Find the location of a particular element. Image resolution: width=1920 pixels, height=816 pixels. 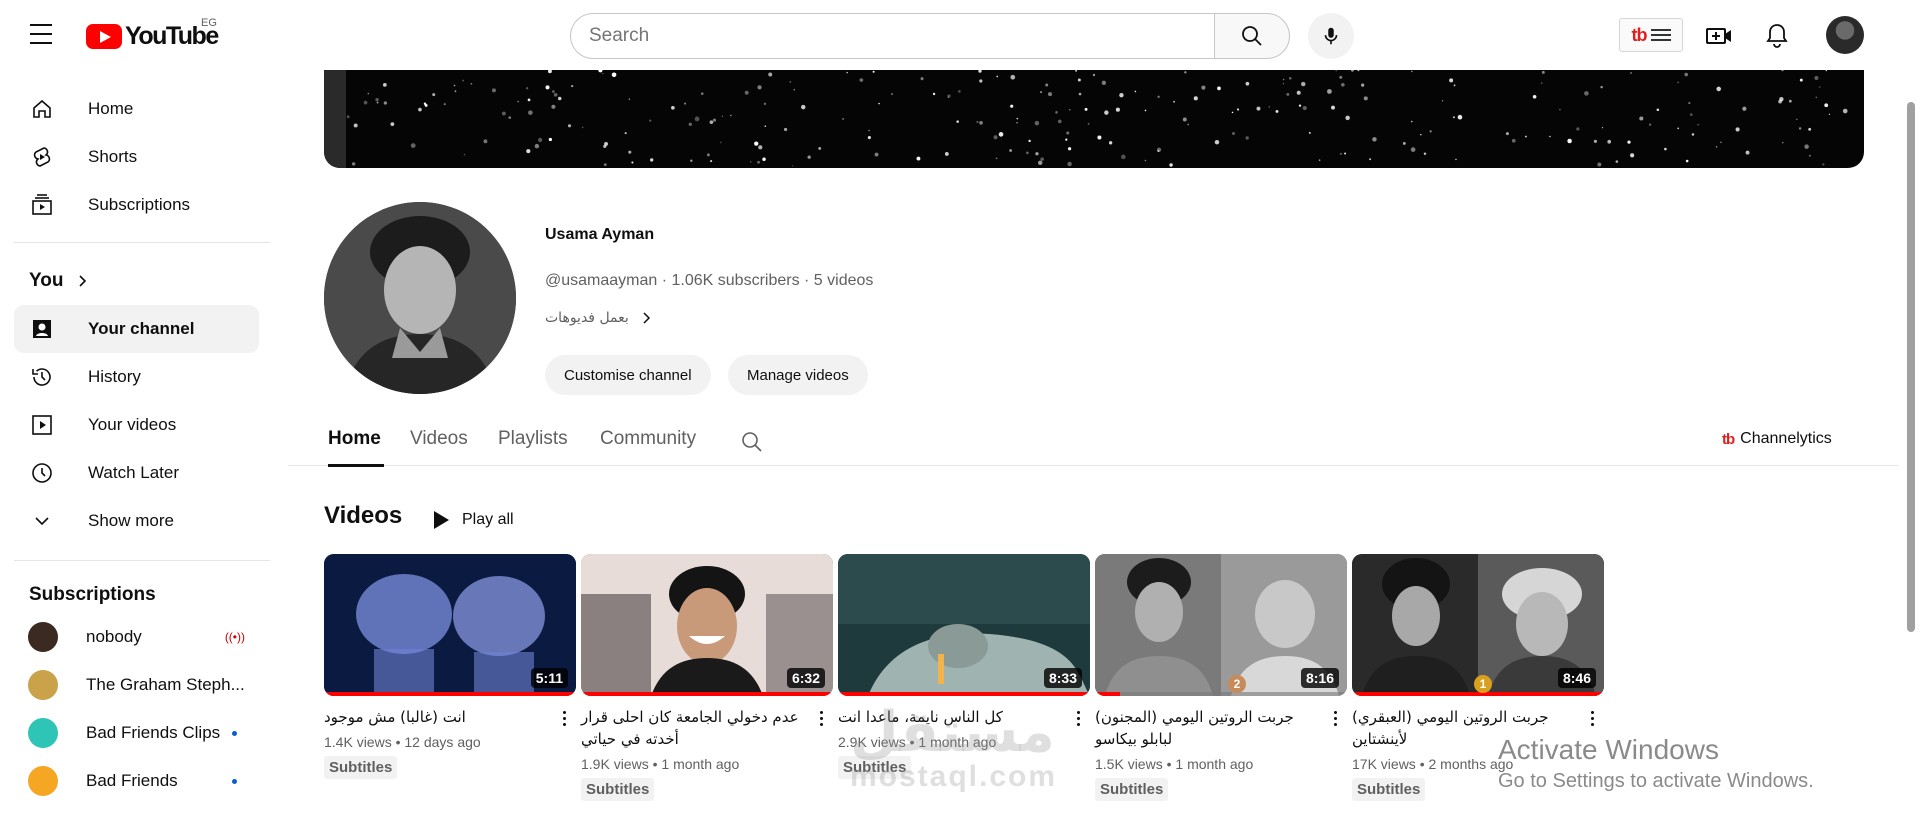

tab-home: Home is located at coordinates (354, 439).